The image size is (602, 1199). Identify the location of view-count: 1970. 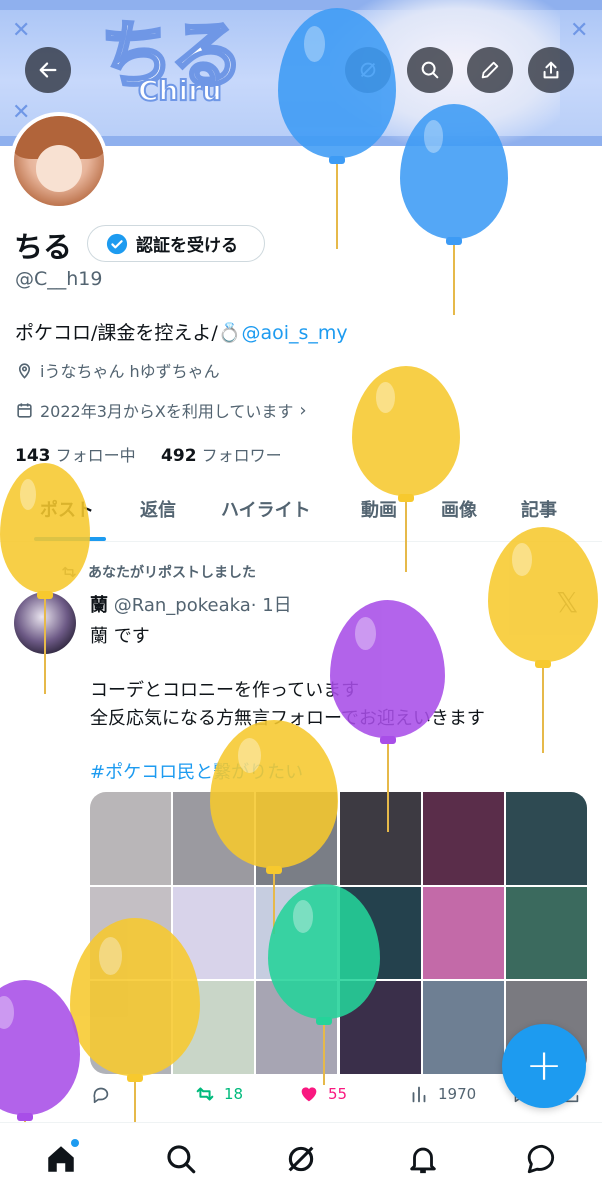
(457, 1094).